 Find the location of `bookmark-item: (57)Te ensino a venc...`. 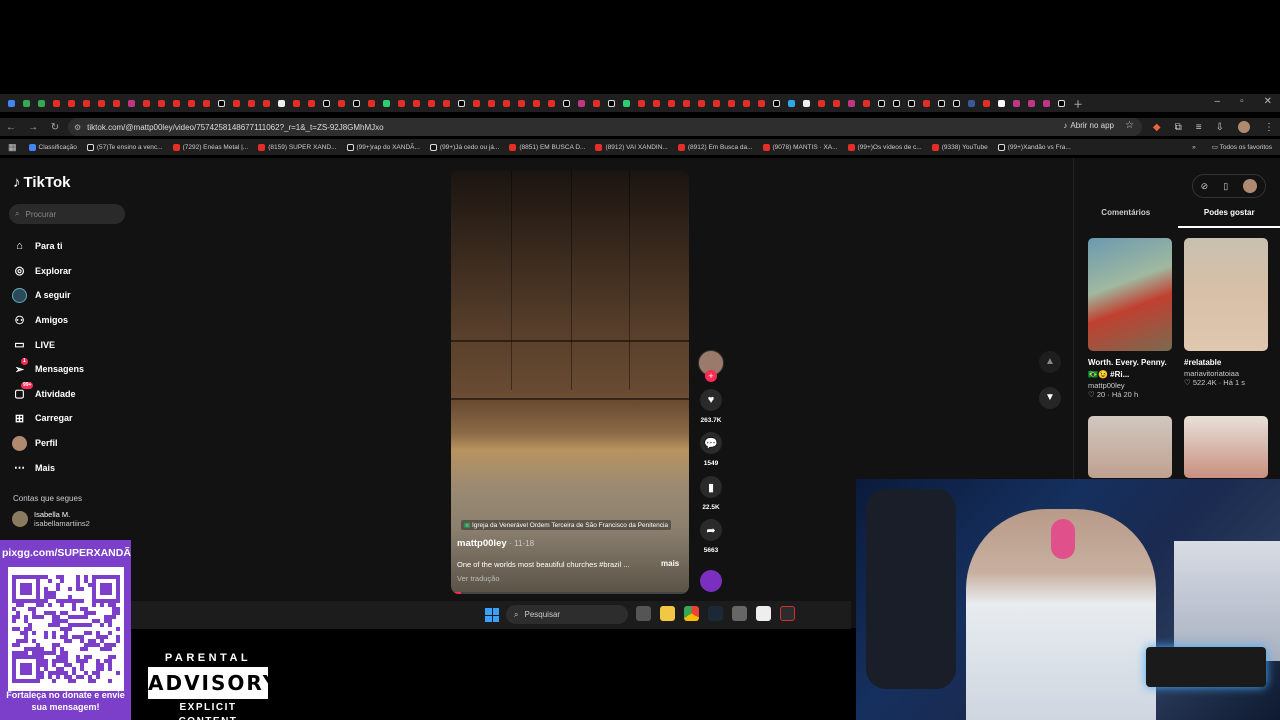

bookmark-item: (57)Te ensino a venc... is located at coordinates (124, 147).